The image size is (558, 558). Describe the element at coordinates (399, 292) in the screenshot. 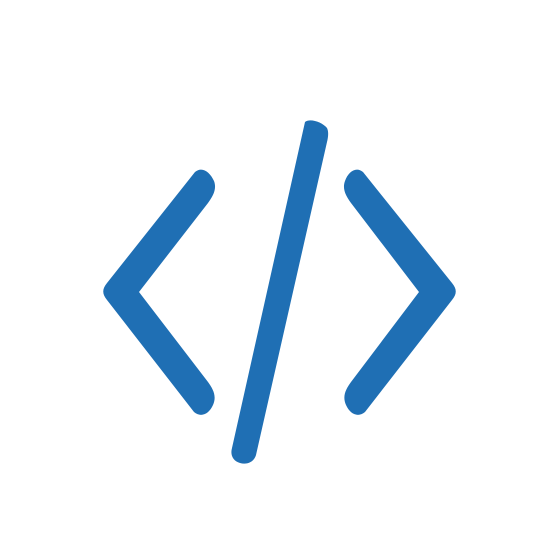

I see `right-chevron-icon` at that location.